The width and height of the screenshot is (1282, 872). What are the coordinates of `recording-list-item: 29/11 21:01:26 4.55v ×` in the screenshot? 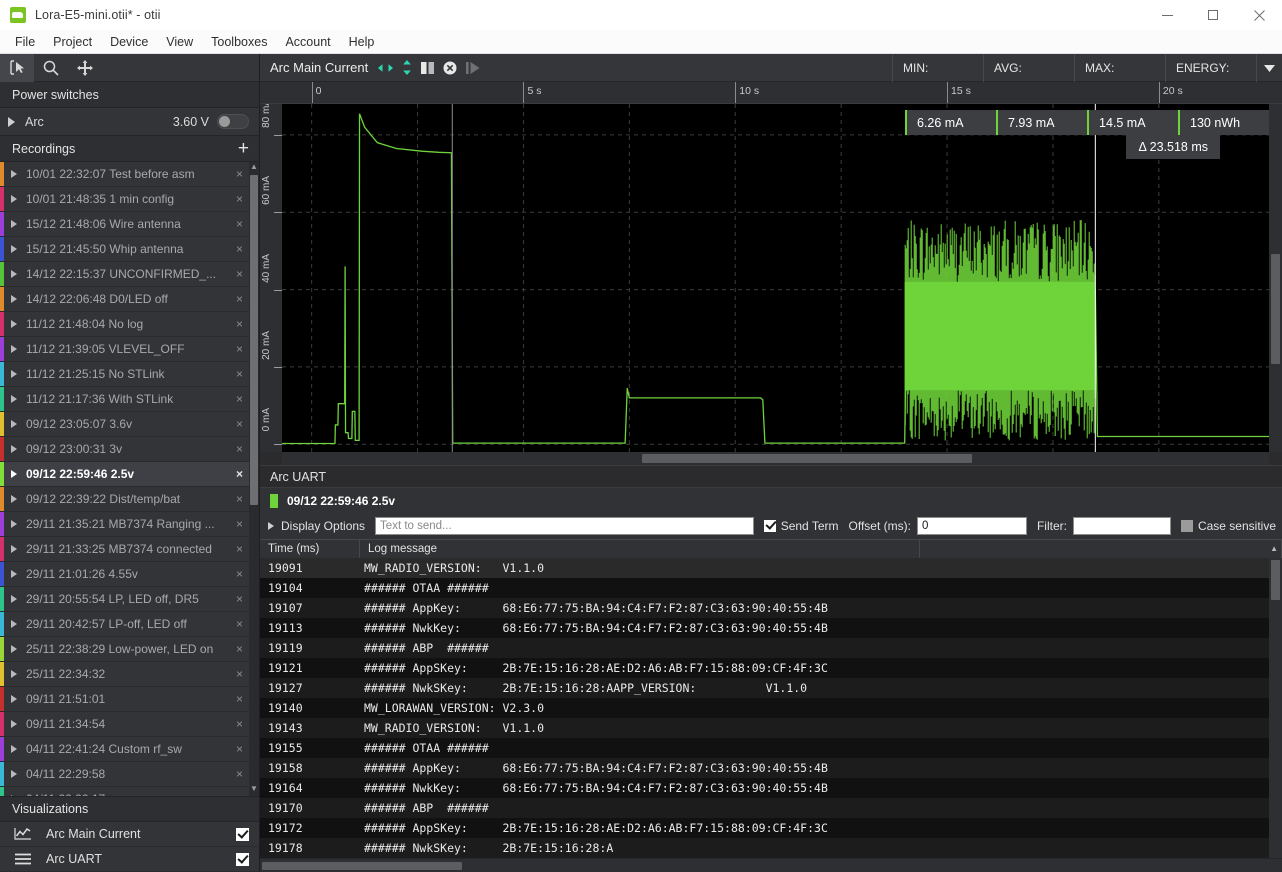 It's located at (124, 574).